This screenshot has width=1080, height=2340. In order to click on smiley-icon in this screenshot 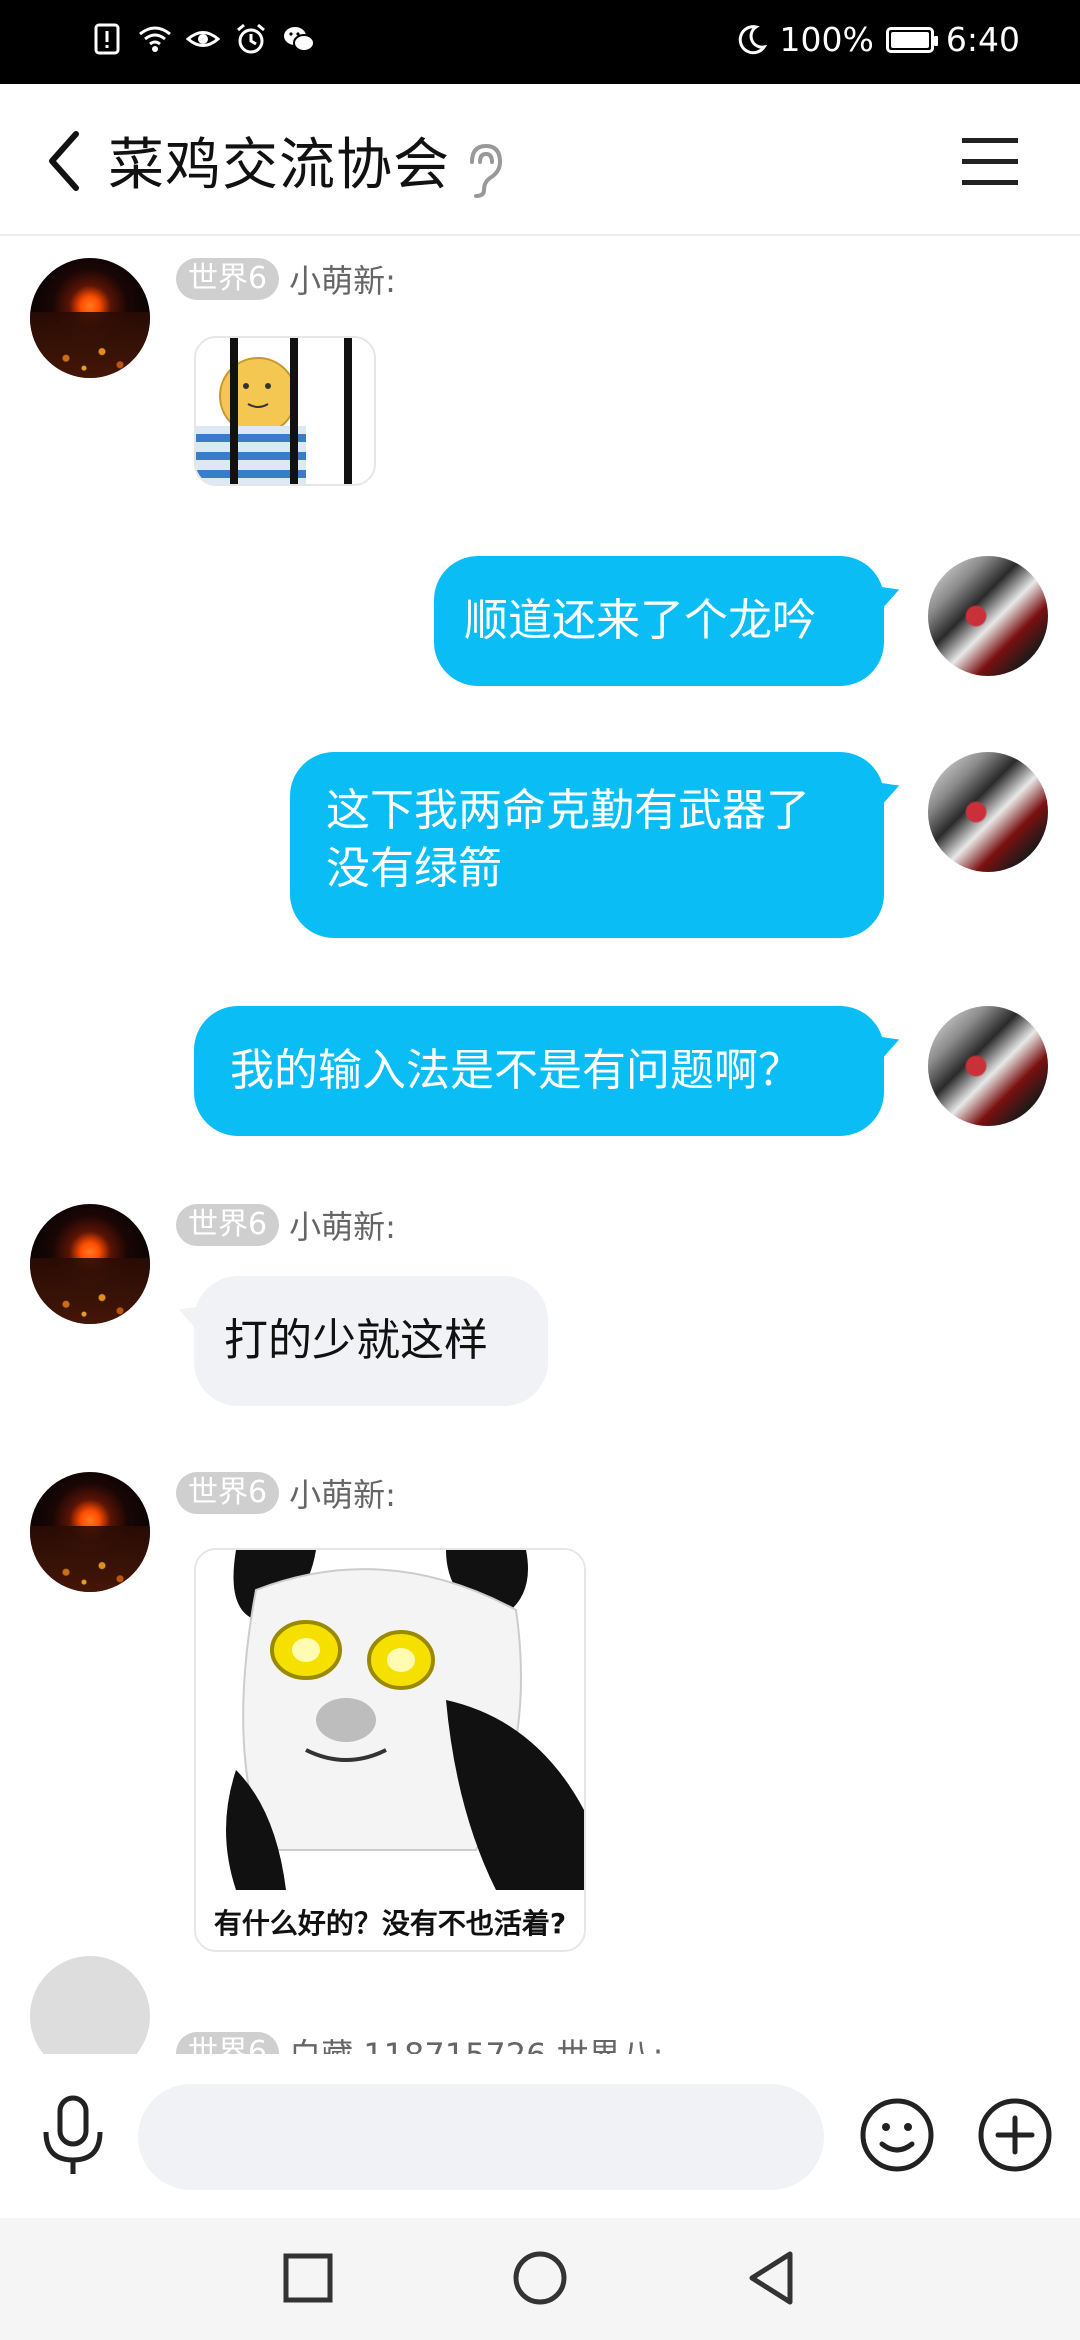, I will do `click(897, 2135)`.